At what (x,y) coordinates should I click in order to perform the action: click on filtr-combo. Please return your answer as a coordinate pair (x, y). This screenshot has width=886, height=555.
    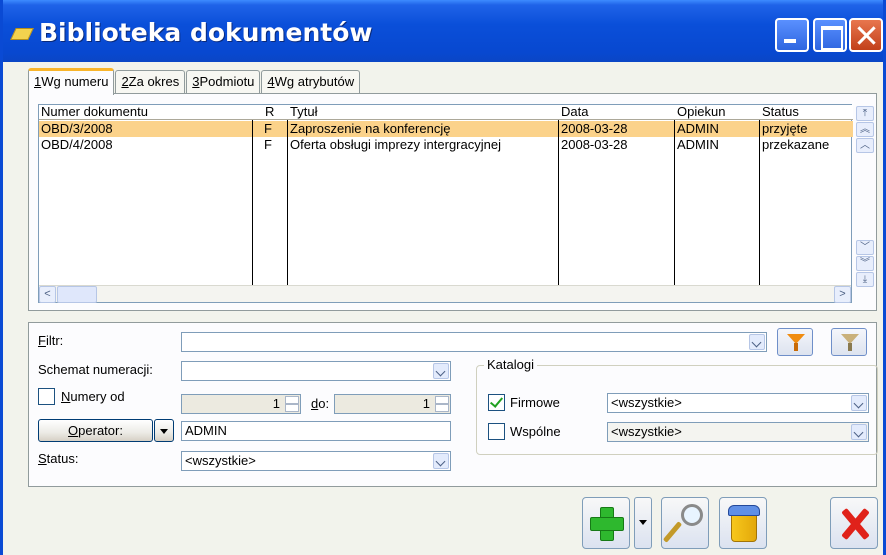
    Looking at the image, I should click on (474, 342).